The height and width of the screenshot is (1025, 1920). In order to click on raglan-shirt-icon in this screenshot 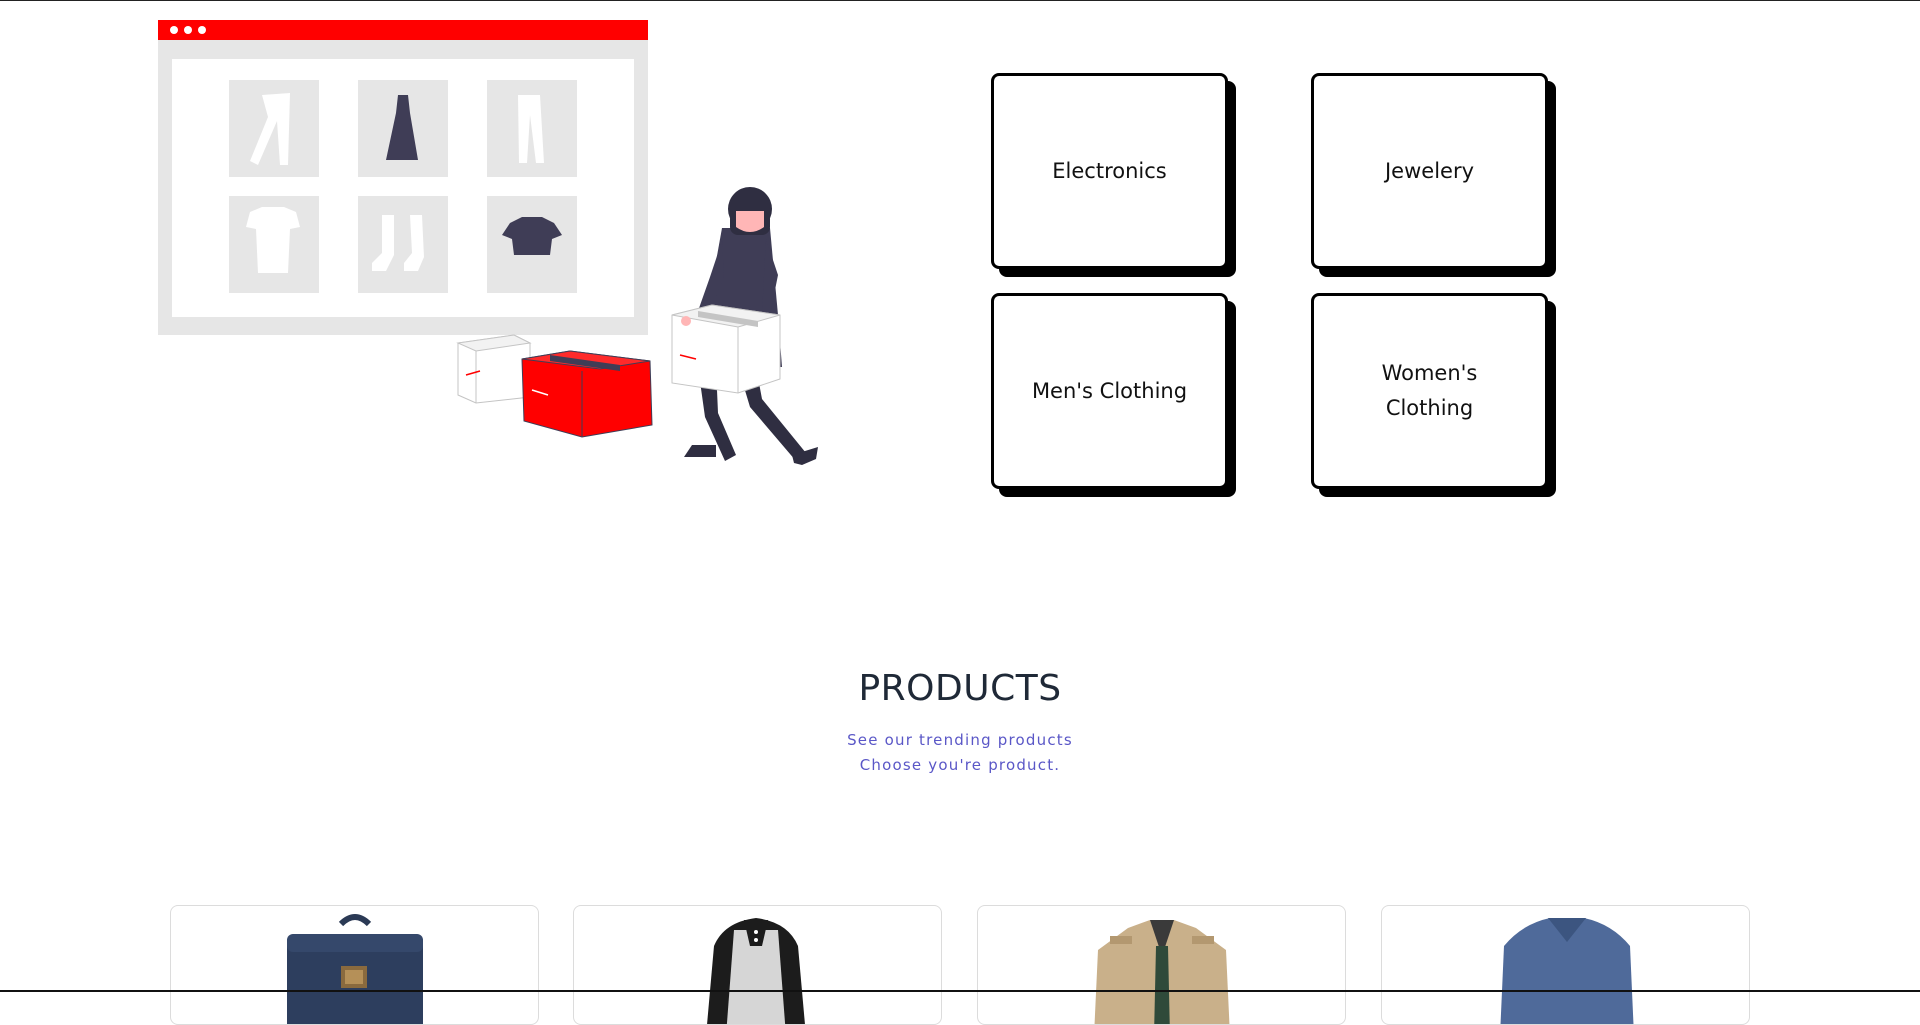, I will do `click(756, 971)`.